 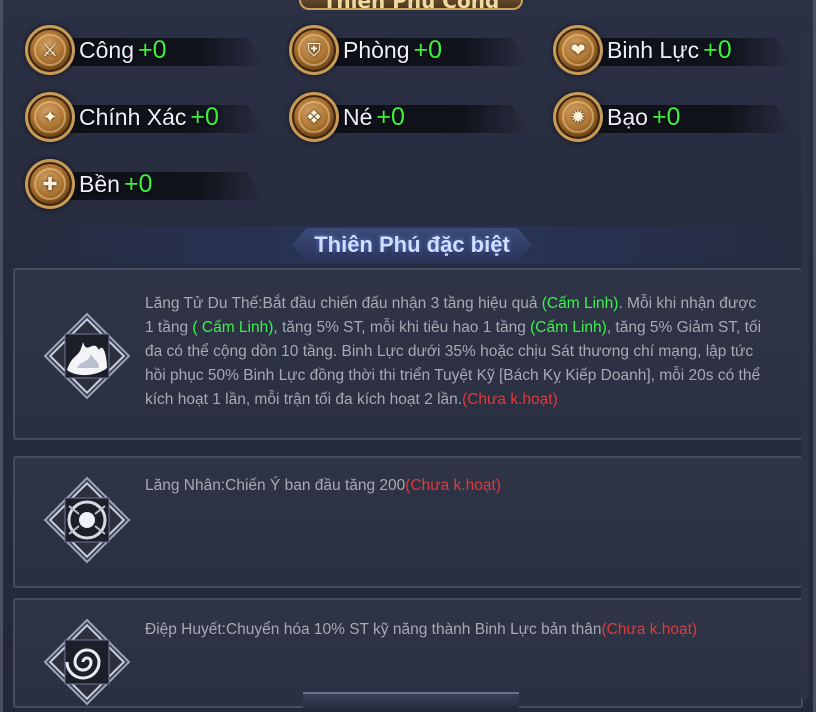 I want to click on heart-icon: ❤, so click(x=578, y=50).